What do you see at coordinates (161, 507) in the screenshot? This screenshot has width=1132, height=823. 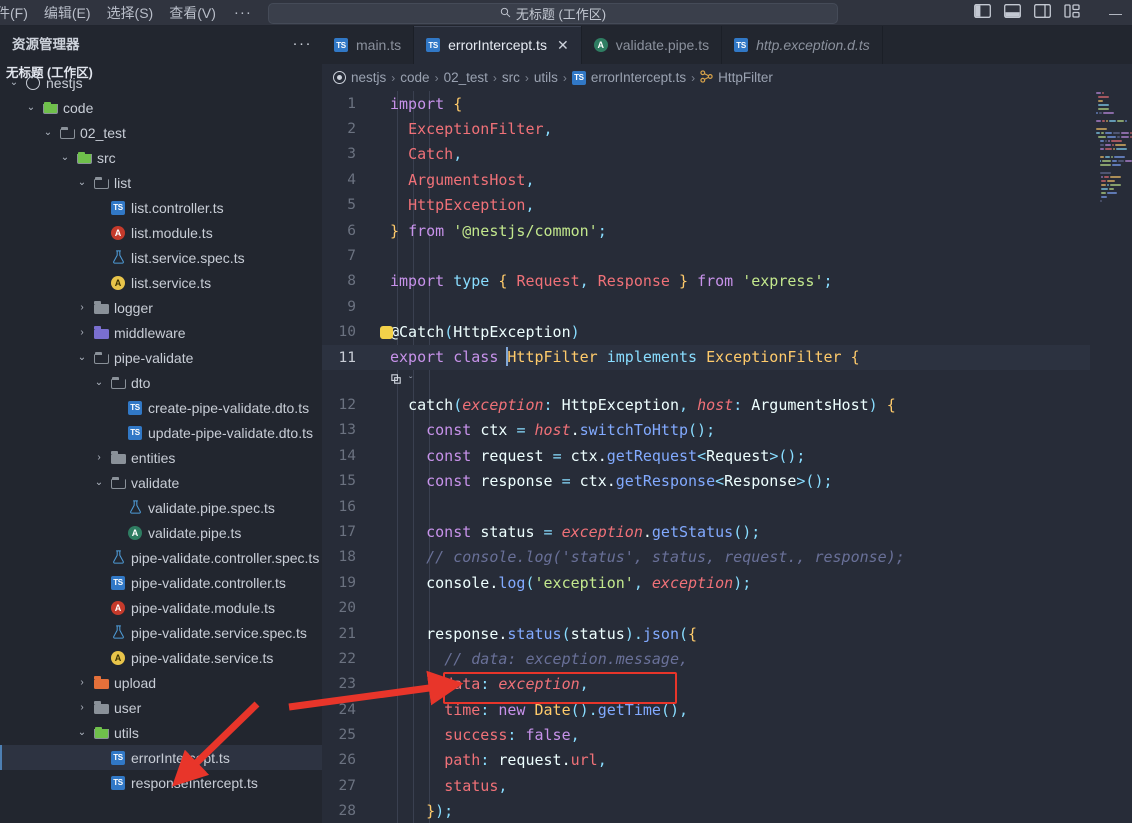 I see `tree-item-validate-pipe-spec-ts: validate.pipe.spec.ts` at bounding box center [161, 507].